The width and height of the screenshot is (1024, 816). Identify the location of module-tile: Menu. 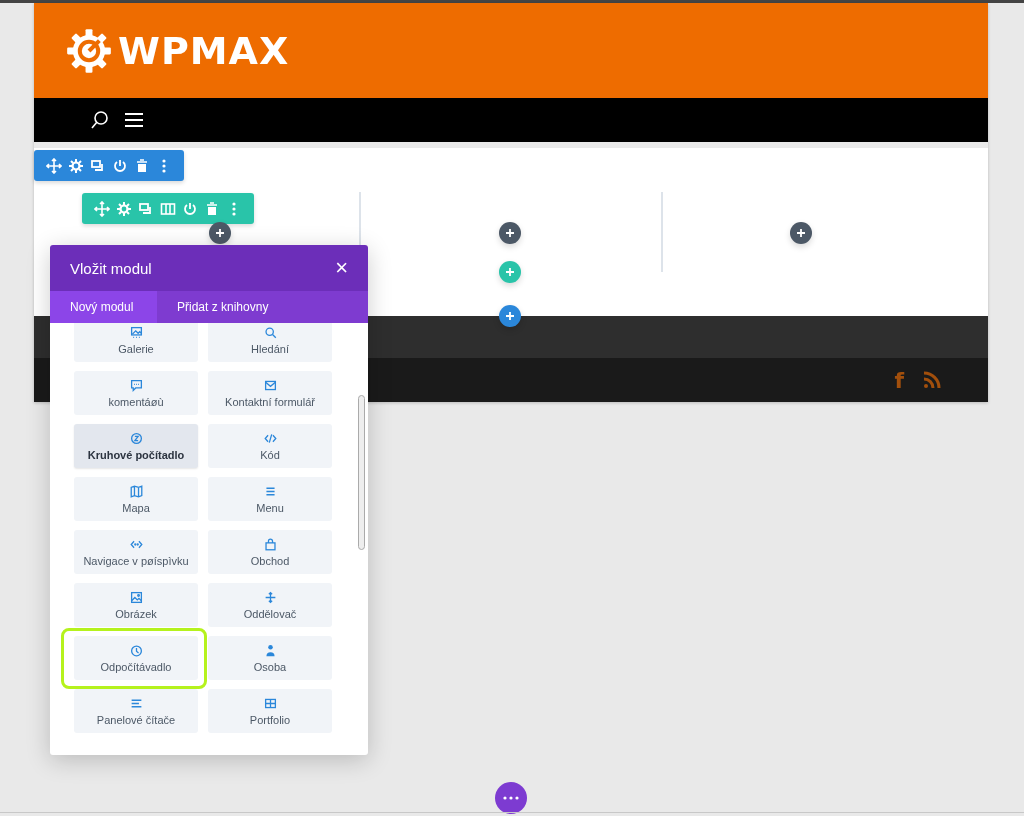
(270, 499).